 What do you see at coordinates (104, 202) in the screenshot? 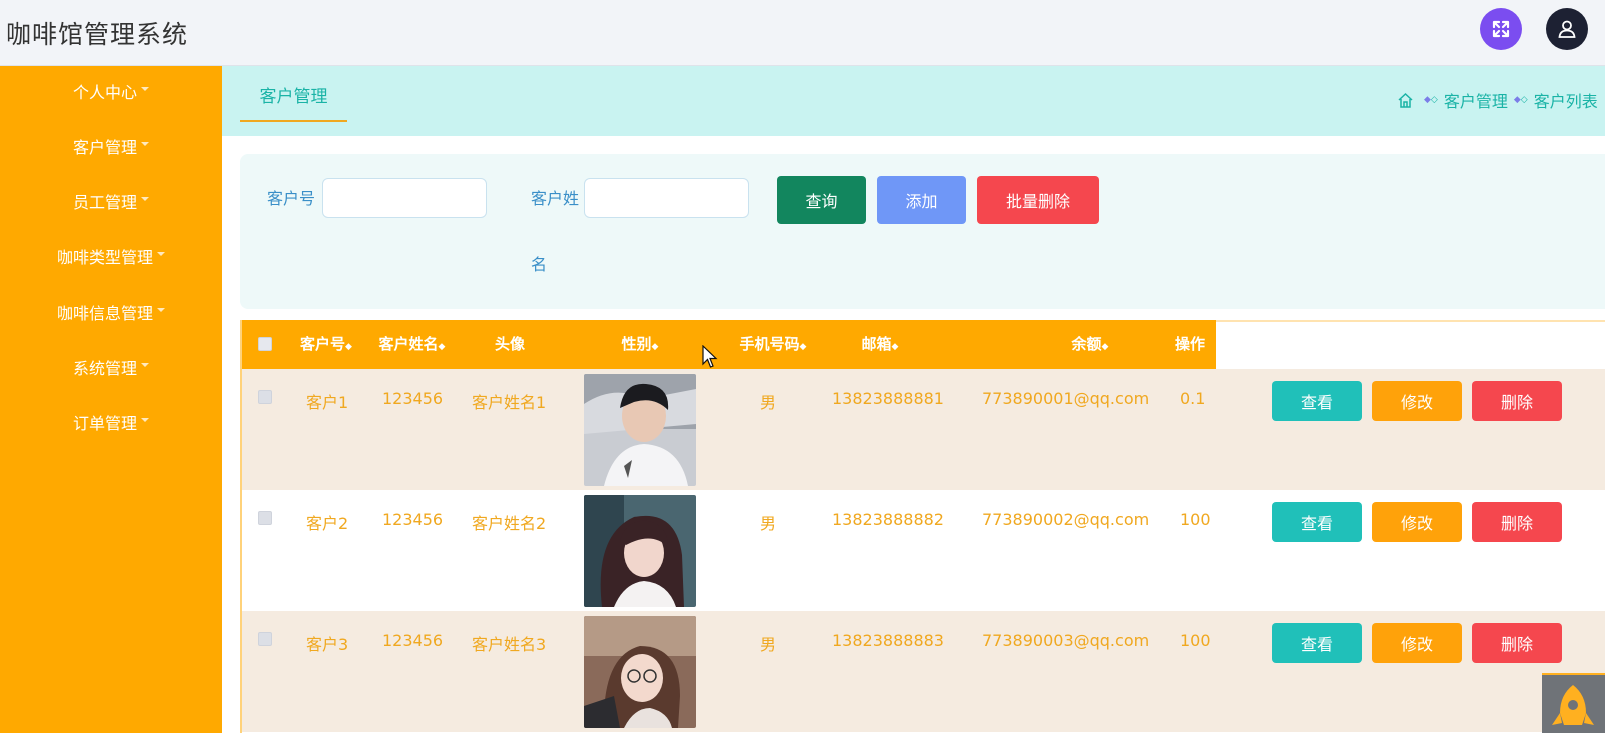
I see `sidebar-item-label: 员工管理` at bounding box center [104, 202].